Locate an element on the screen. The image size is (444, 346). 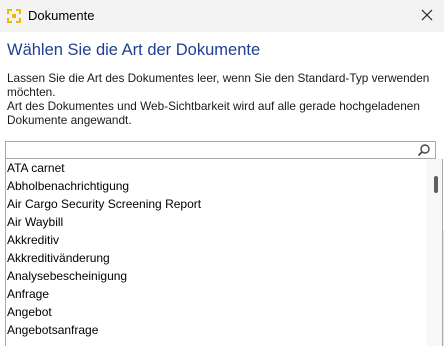
search-box is located at coordinates (220, 150).